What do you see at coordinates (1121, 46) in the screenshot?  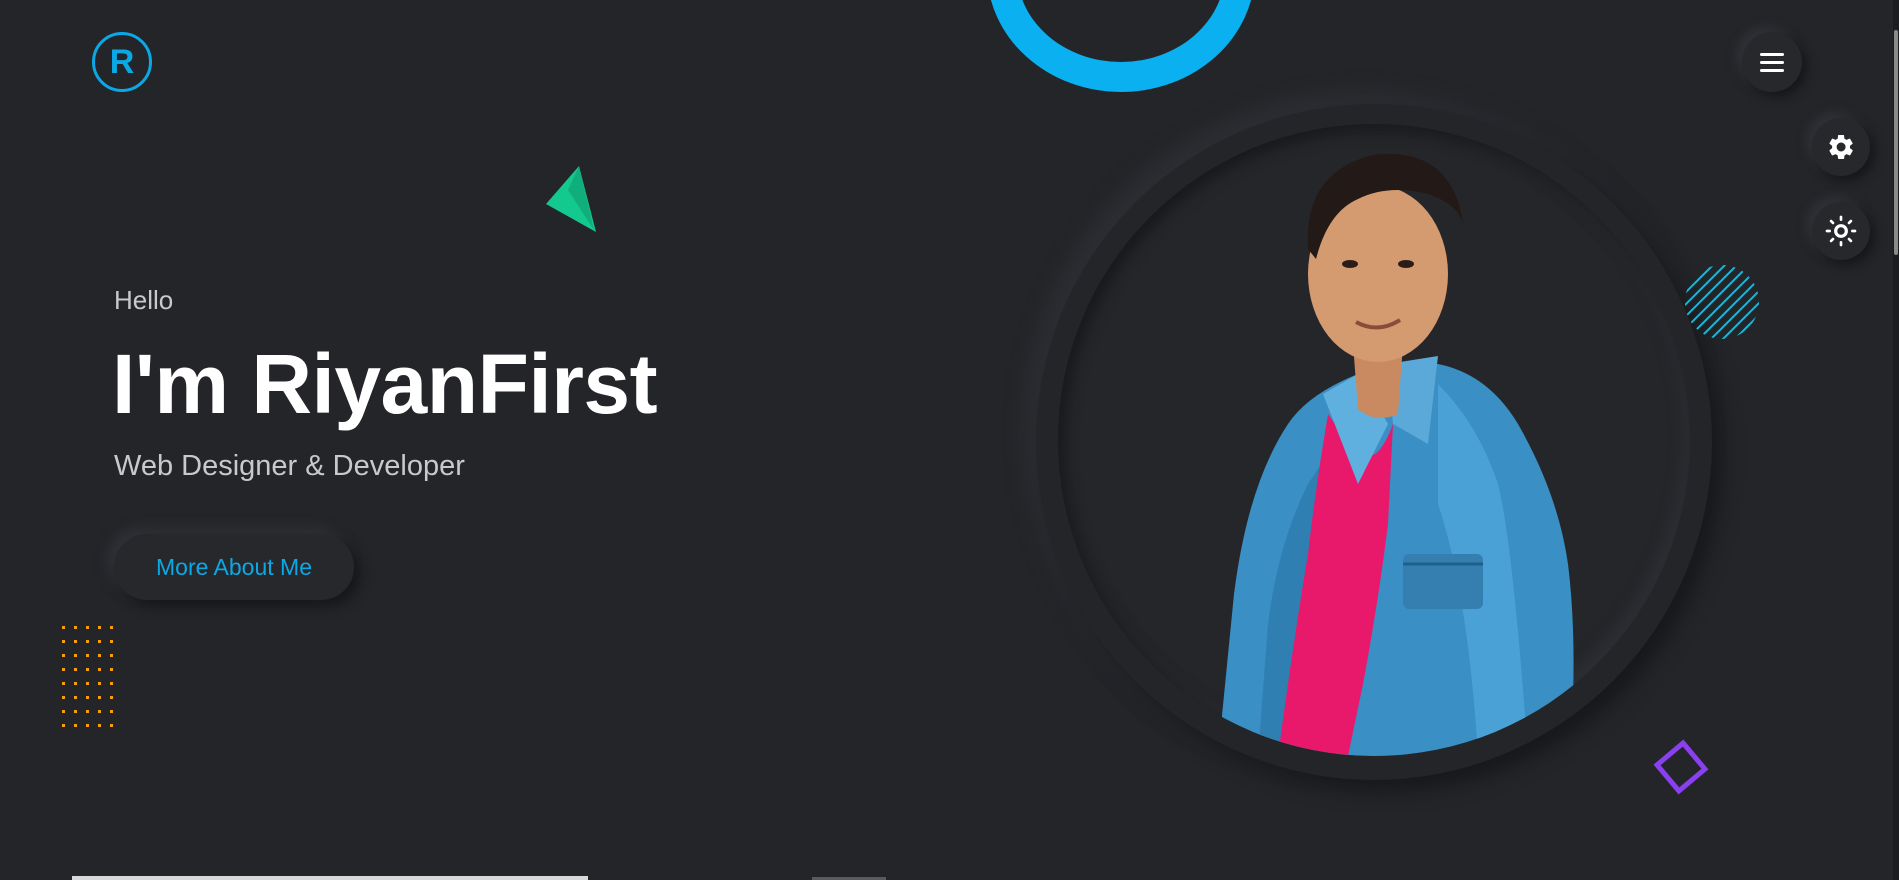 I see `decorative-ring` at bounding box center [1121, 46].